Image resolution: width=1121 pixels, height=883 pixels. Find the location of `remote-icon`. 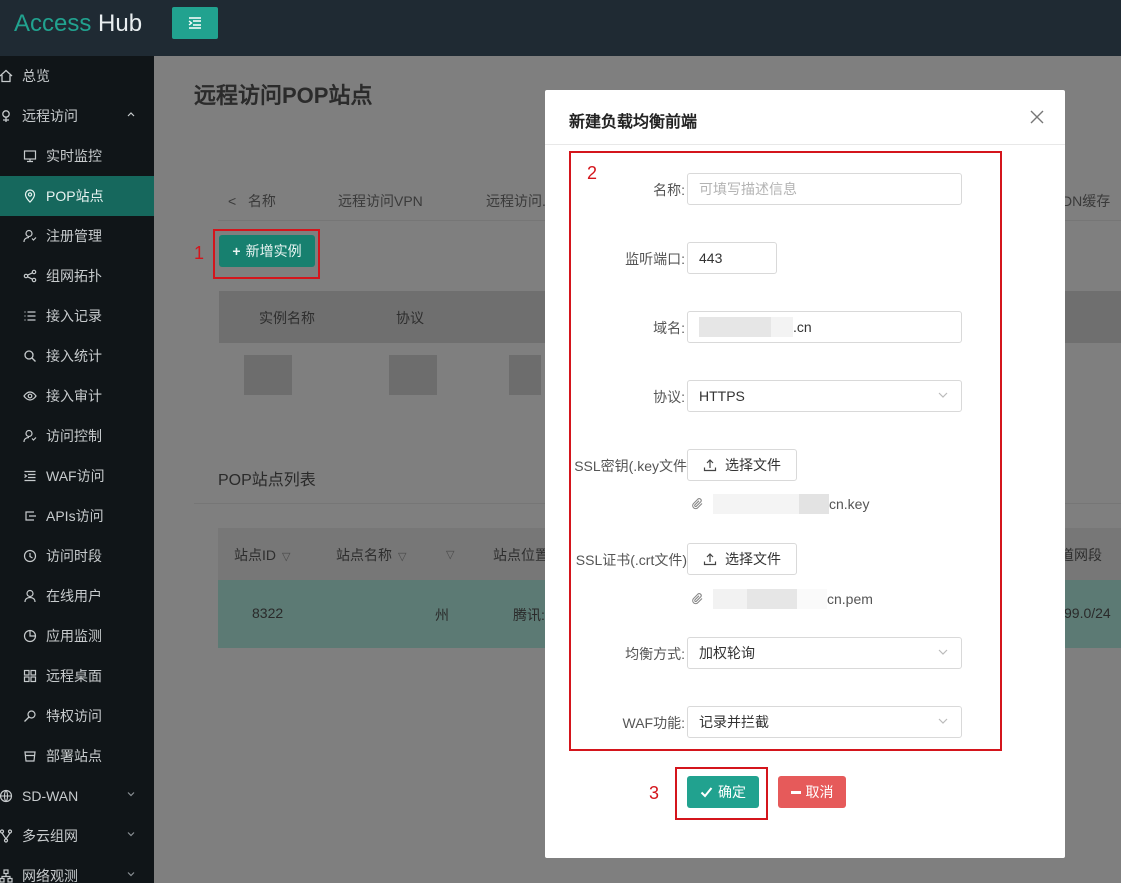

remote-icon is located at coordinates (8, 116).